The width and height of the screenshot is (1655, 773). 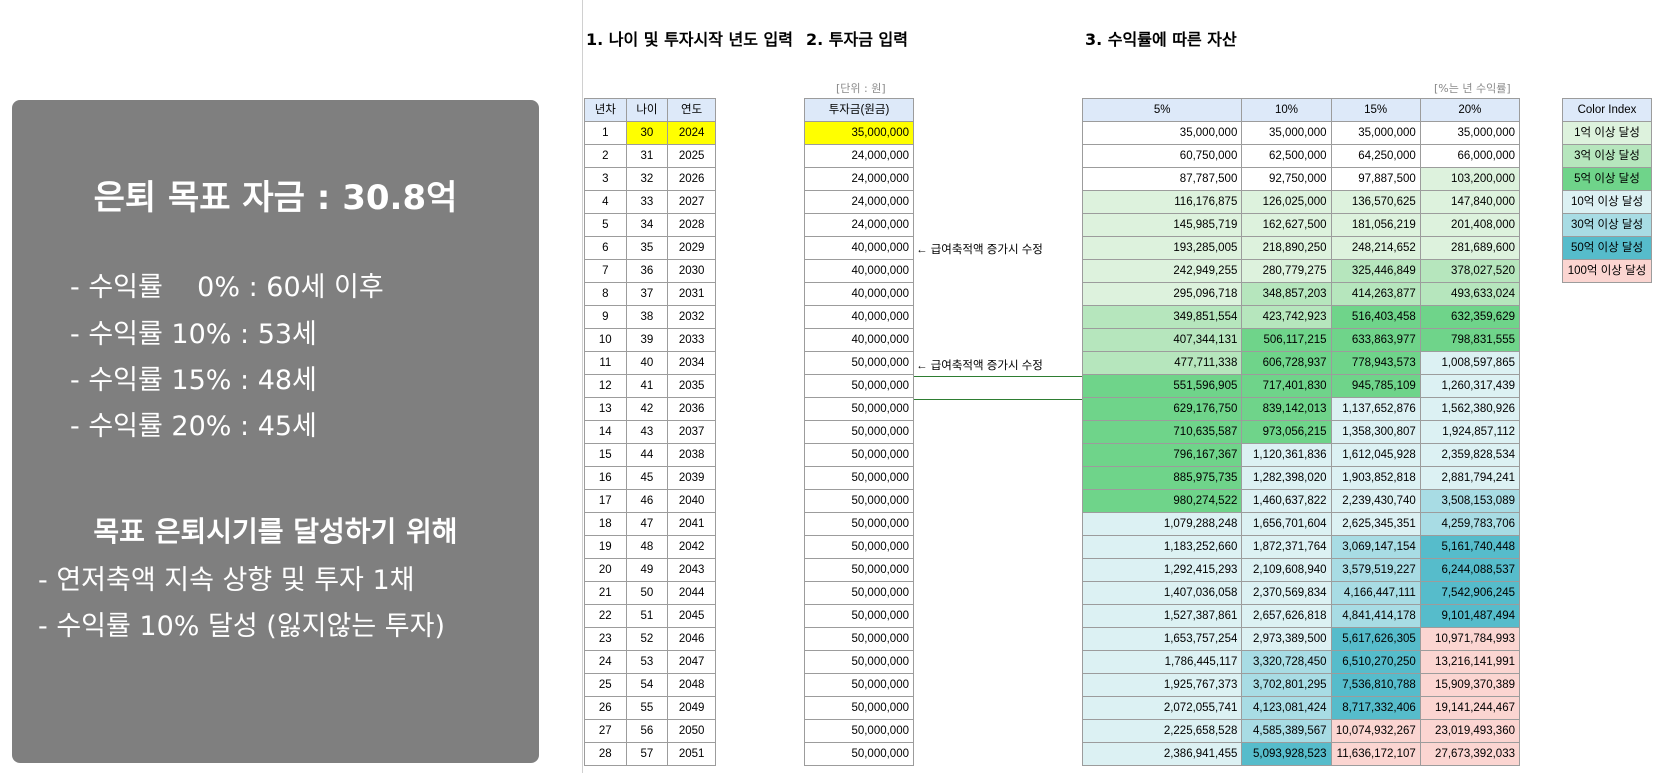 I want to click on asset-cell-15: 1,903,852,818, so click(x=1375, y=478).